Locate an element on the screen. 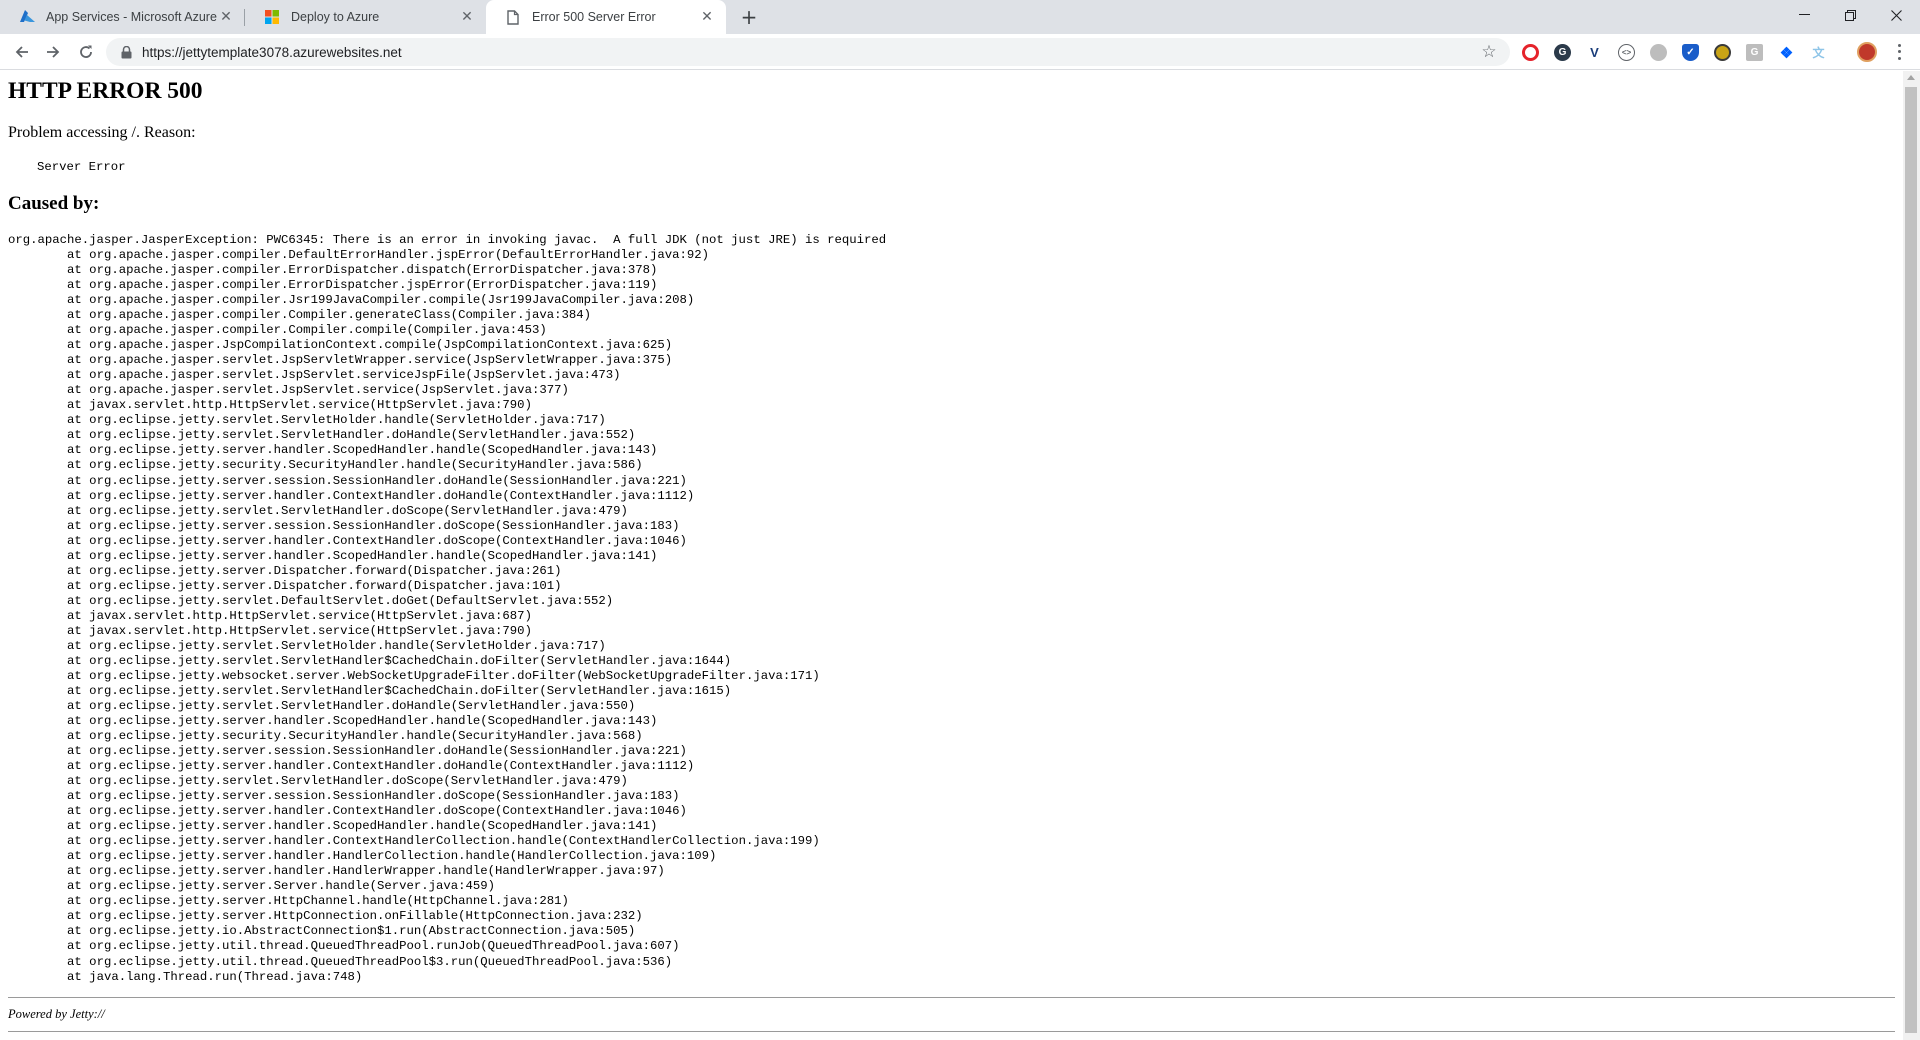 Image resolution: width=1920 pixels, height=1040 pixels. bookmark-star-icon: ☆ is located at coordinates (1489, 52).